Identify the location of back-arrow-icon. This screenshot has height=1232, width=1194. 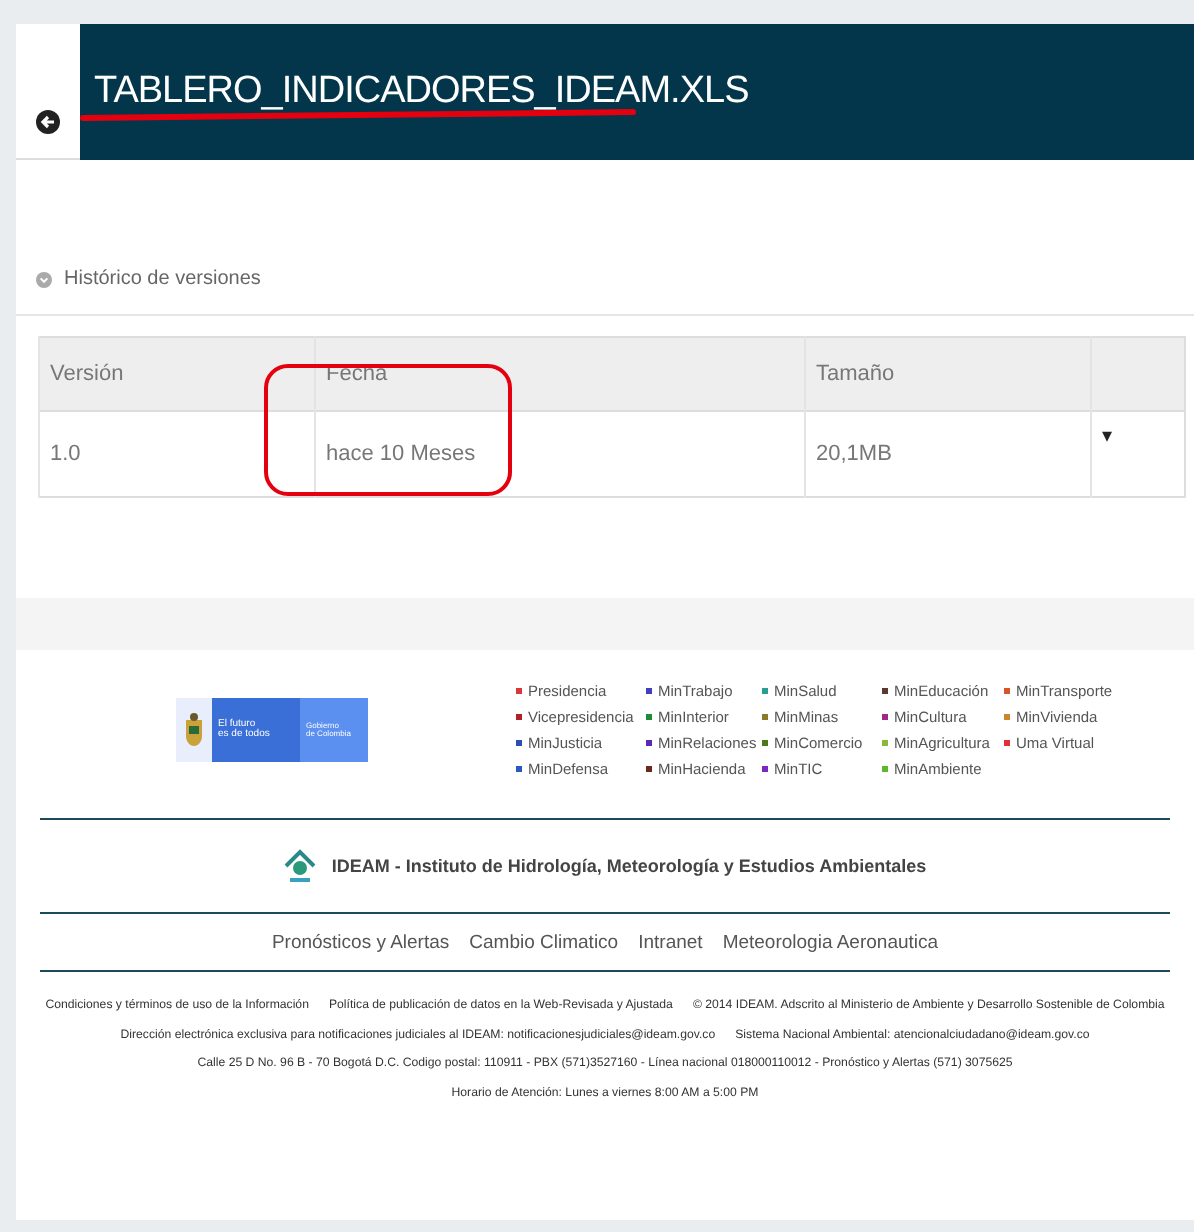
(48, 122).